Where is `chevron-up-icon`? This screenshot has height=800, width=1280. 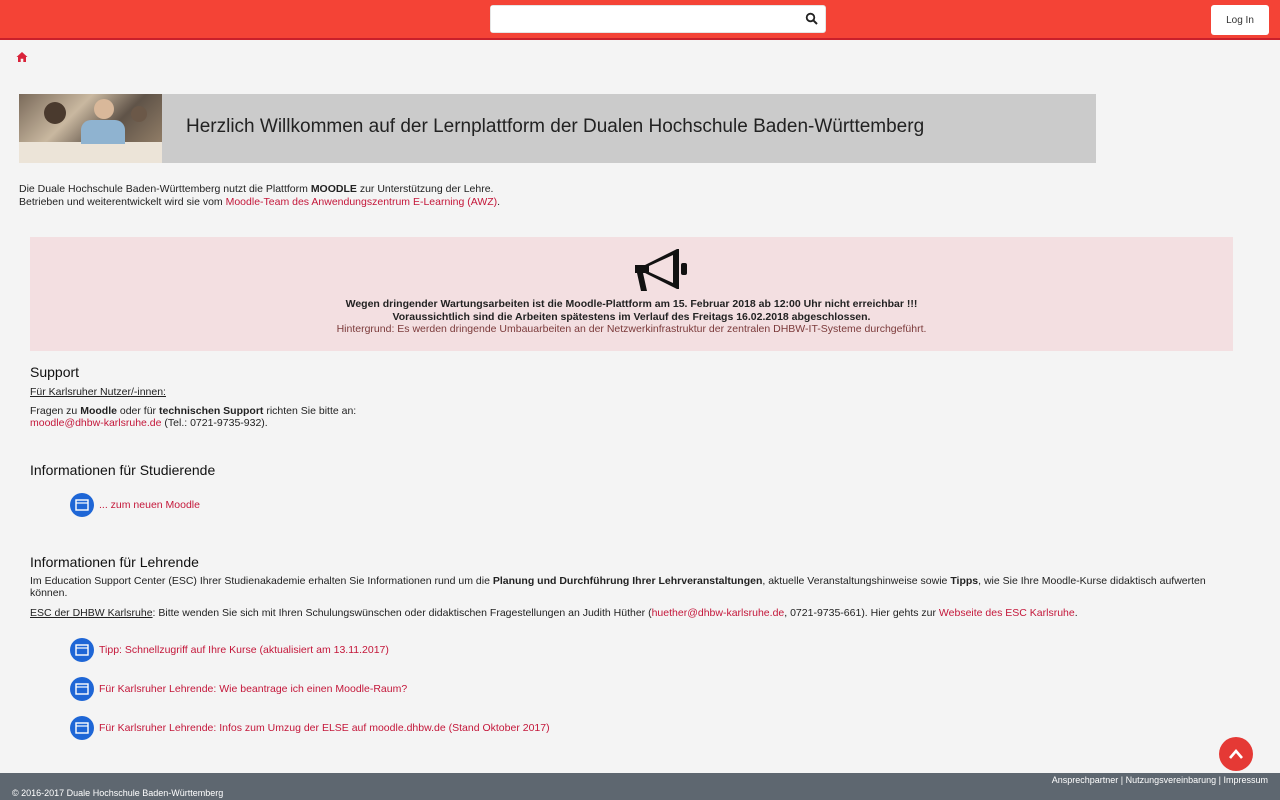
chevron-up-icon is located at coordinates (1236, 754).